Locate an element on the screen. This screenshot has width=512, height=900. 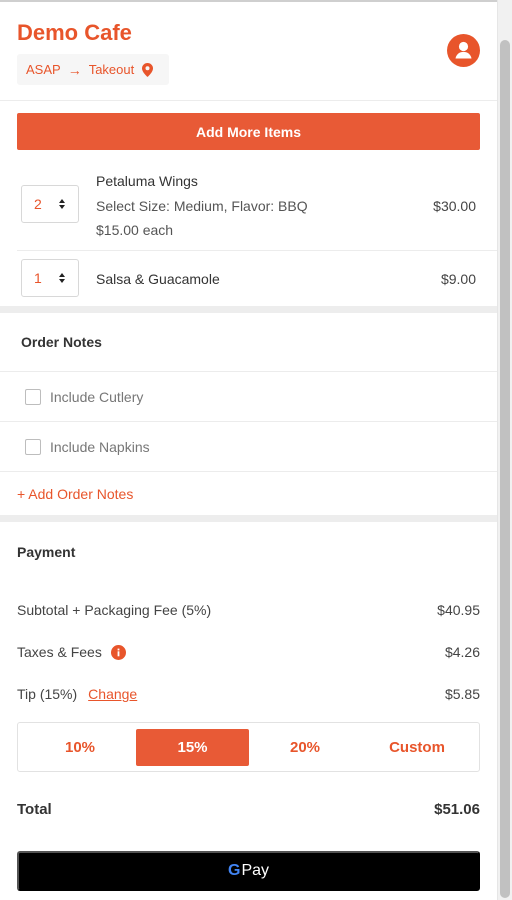
include-napkins-checkbox: Include Napkins is located at coordinates (87, 447).